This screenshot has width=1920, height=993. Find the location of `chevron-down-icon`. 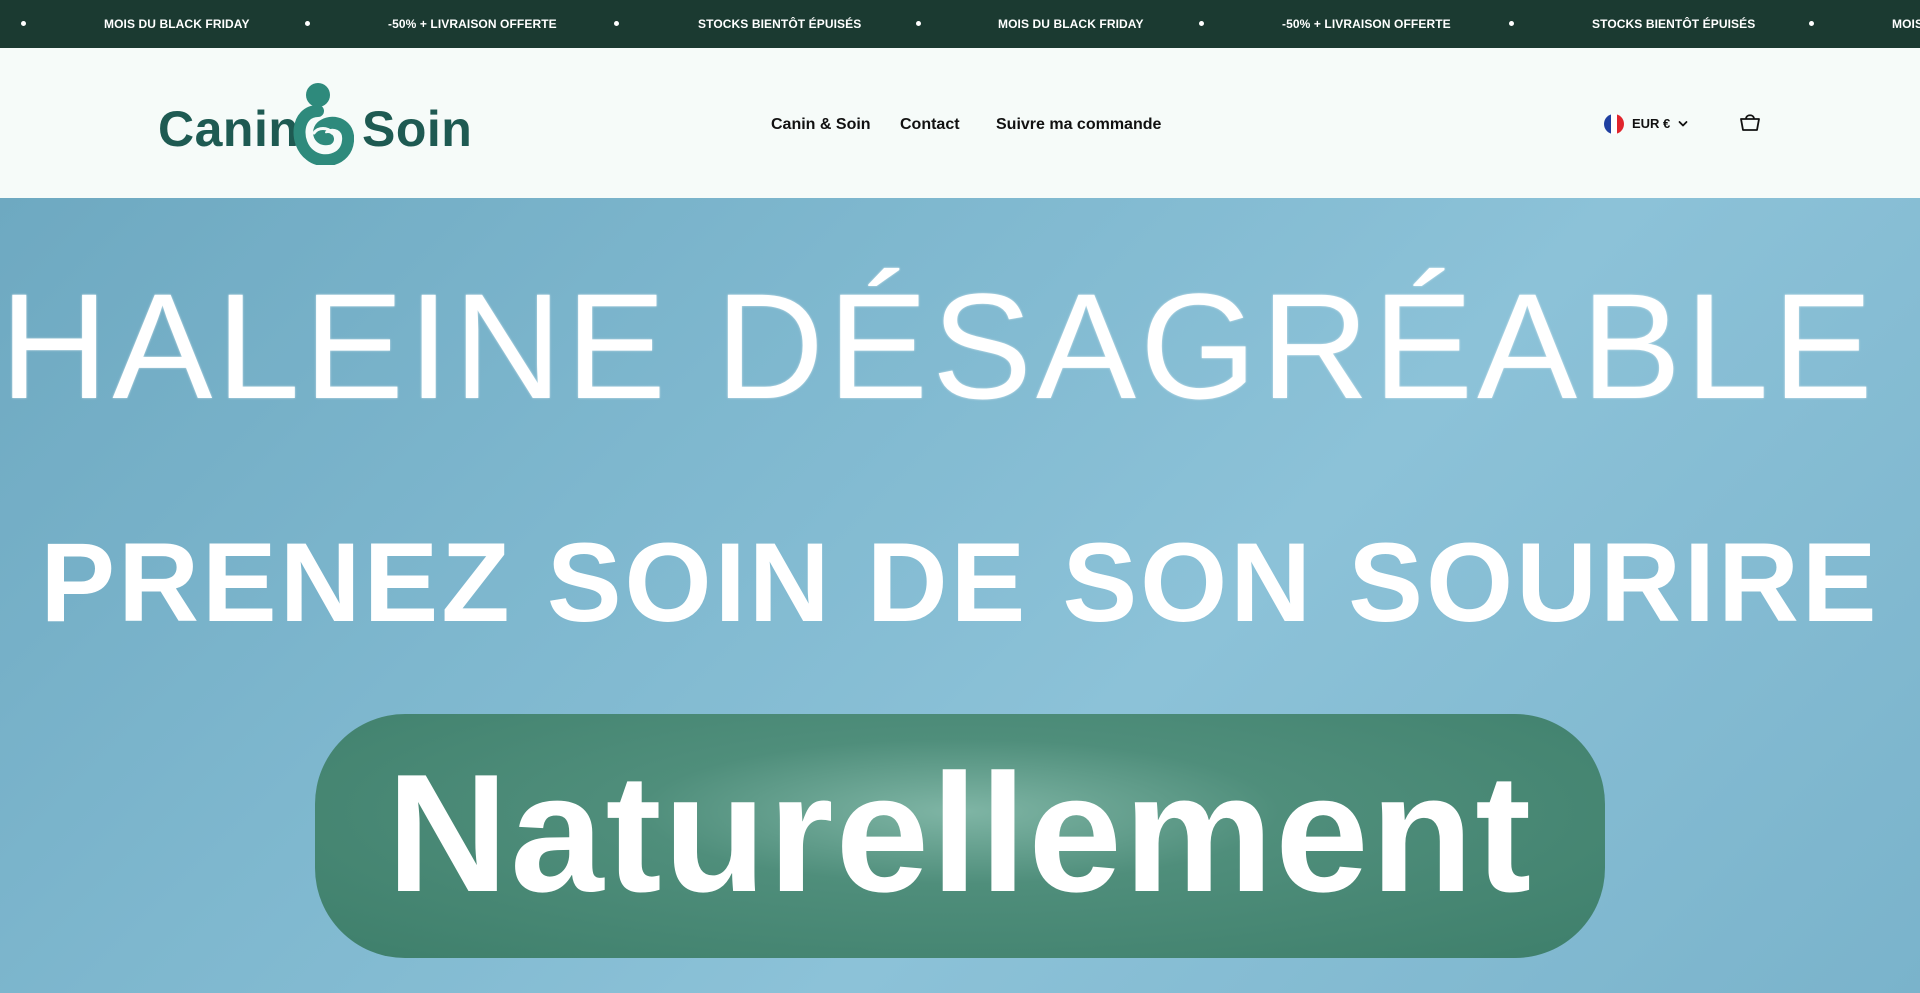

chevron-down-icon is located at coordinates (1683, 124).